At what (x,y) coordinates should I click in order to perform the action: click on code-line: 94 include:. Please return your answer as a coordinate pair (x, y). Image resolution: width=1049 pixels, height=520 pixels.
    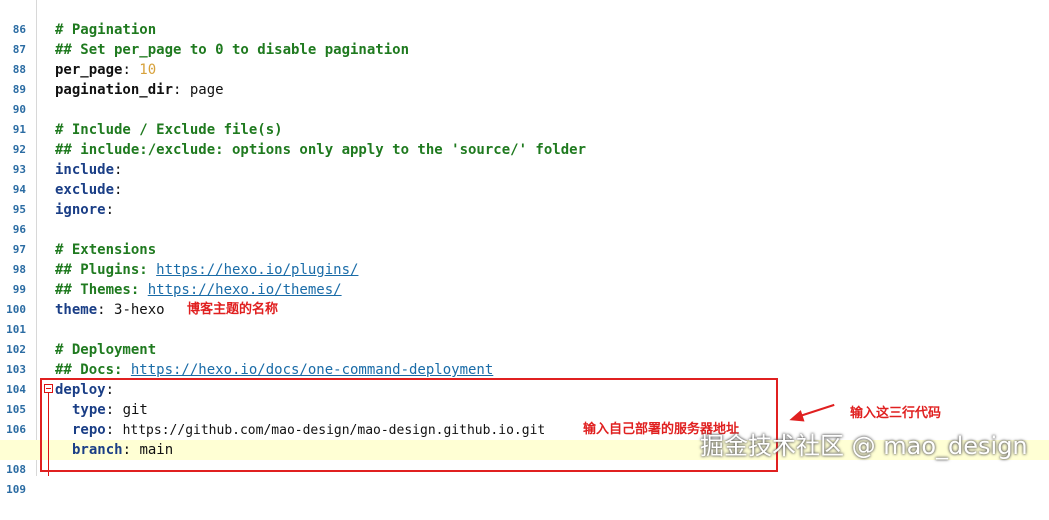
    Looking at the image, I should click on (524, 178).